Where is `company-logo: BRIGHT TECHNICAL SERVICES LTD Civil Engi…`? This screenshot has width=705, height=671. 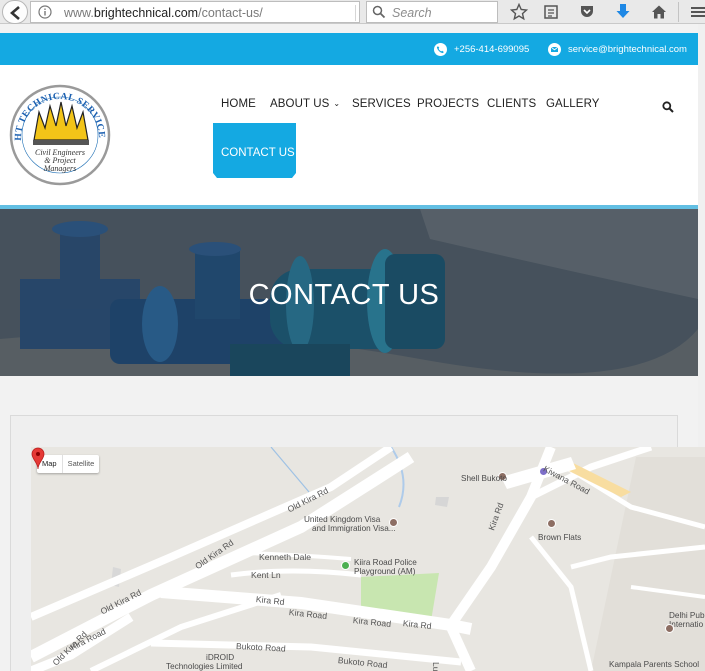 company-logo: BRIGHT TECHNICAL SERVICES LTD Civil Engi… is located at coordinates (60, 135).